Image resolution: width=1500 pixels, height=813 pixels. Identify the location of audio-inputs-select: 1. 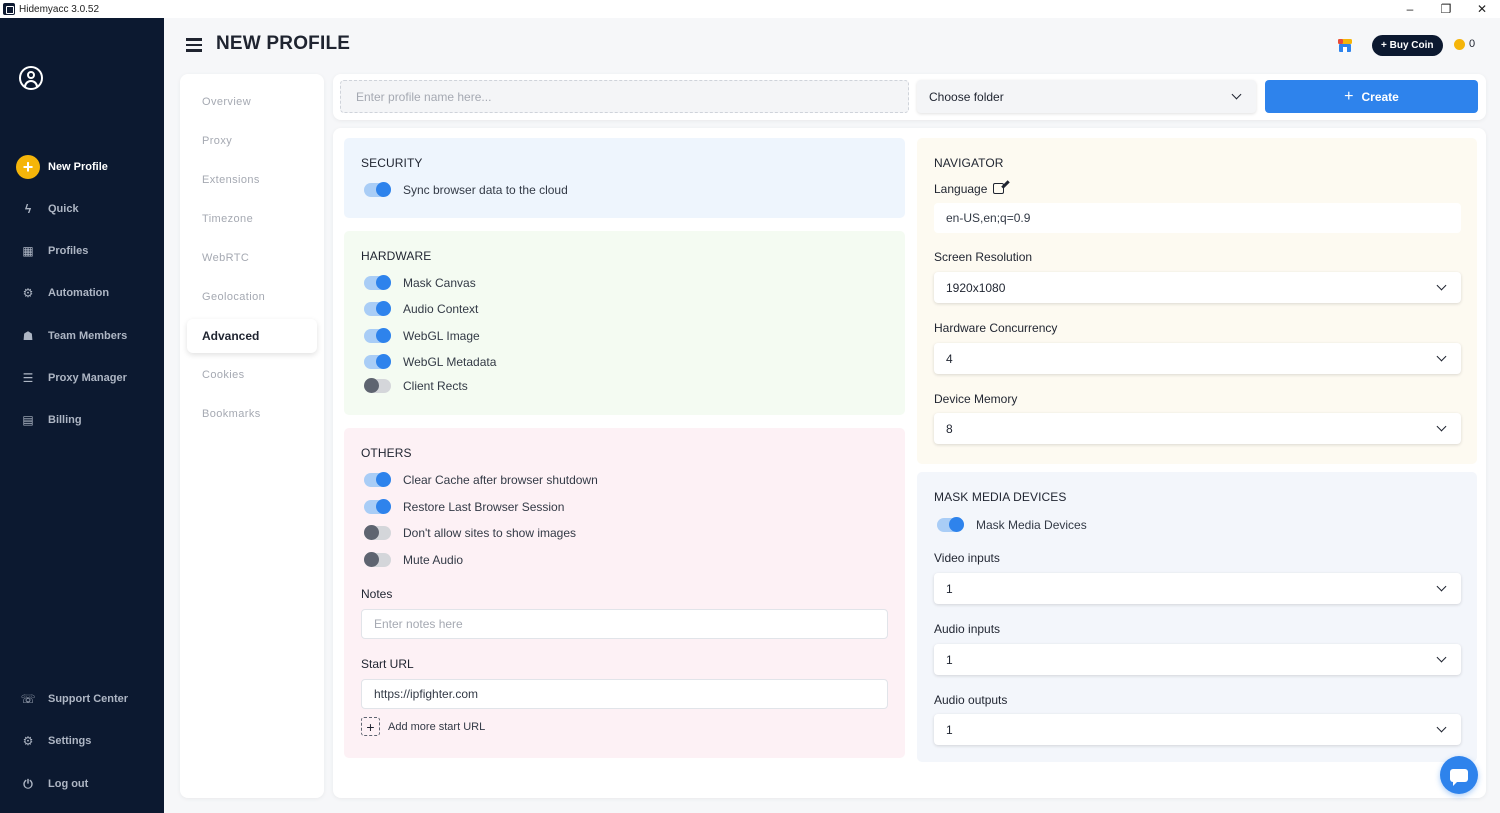
(1197, 659).